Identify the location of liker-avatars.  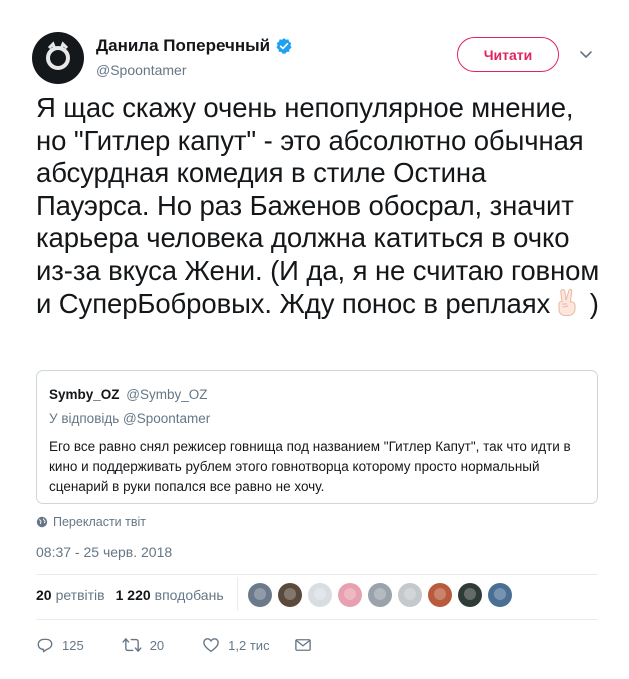
(383, 595).